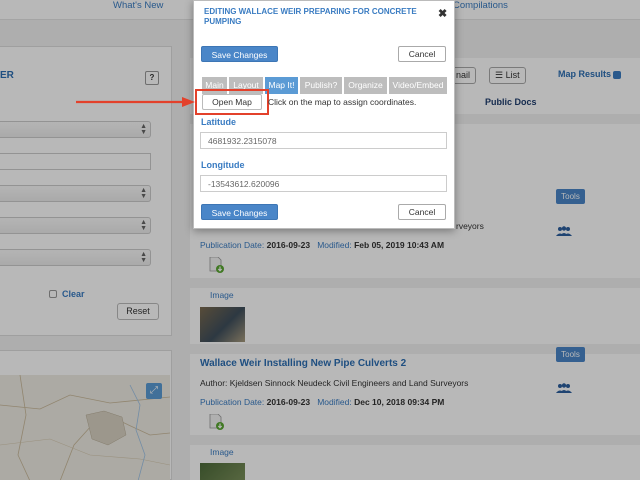 This screenshot has height=480, width=640. I want to click on longitude-label: Longitude, so click(223, 165).